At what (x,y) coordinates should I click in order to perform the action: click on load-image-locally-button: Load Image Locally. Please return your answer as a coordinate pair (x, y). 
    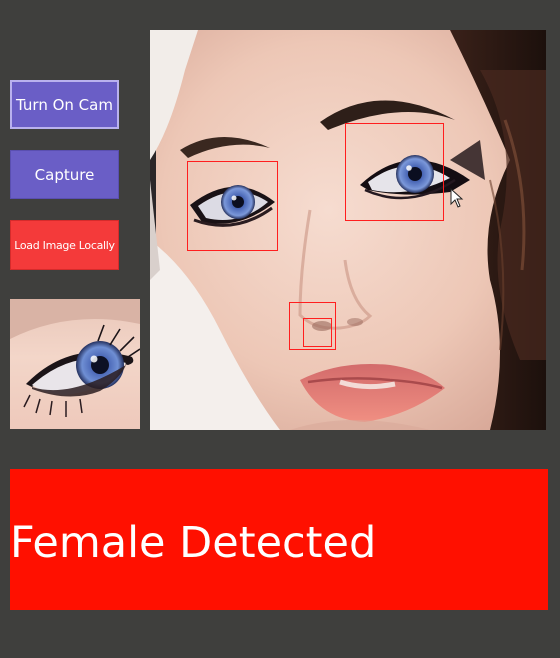
    Looking at the image, I should click on (64, 245).